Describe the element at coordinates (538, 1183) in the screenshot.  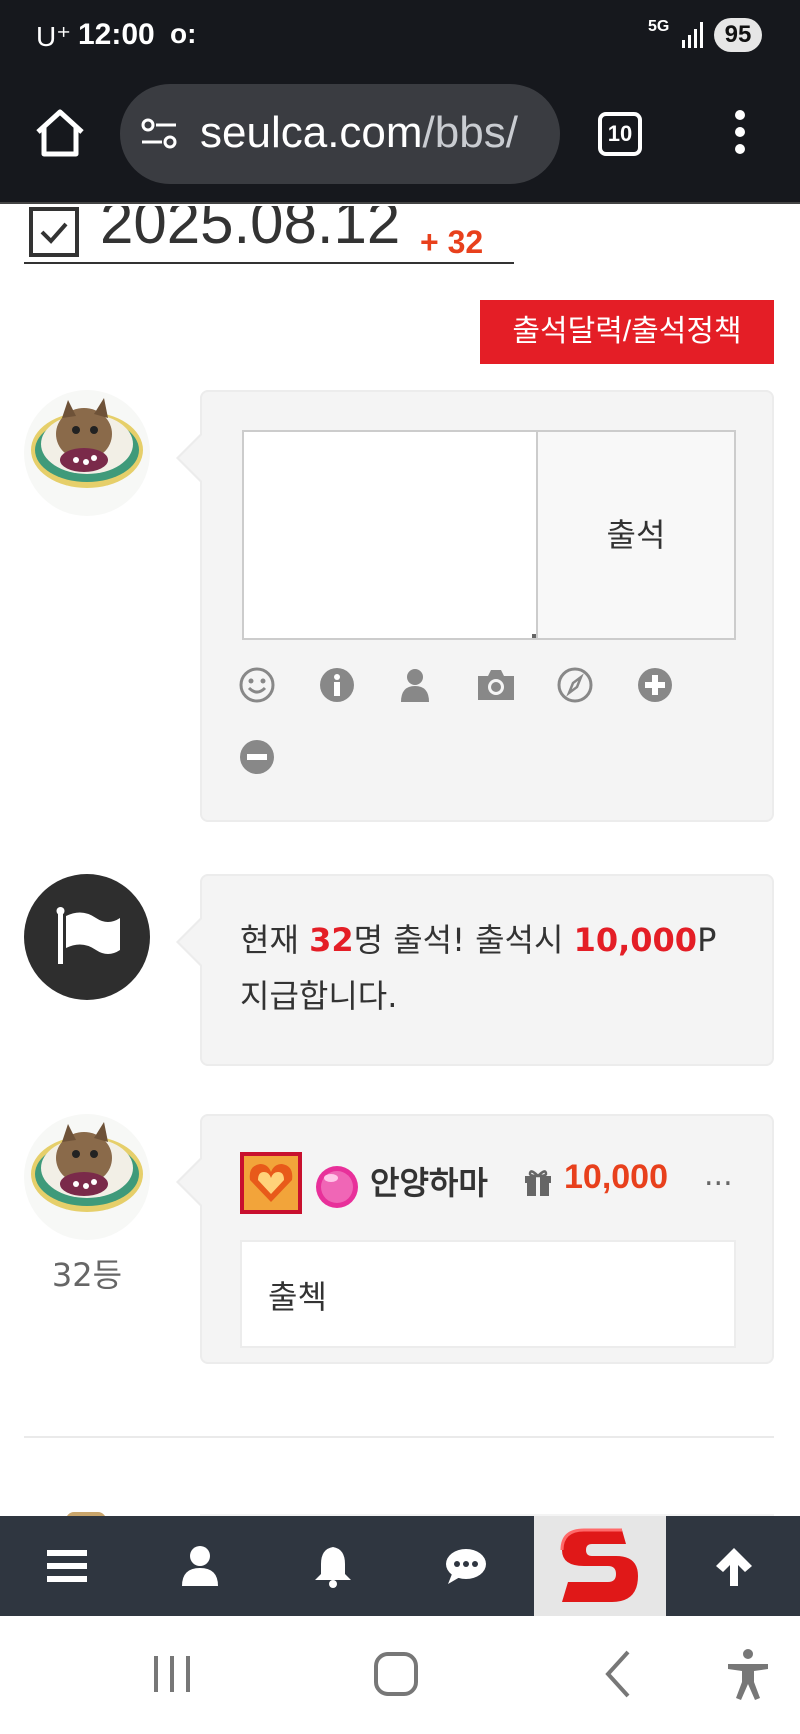
I see `gift-icon` at that location.